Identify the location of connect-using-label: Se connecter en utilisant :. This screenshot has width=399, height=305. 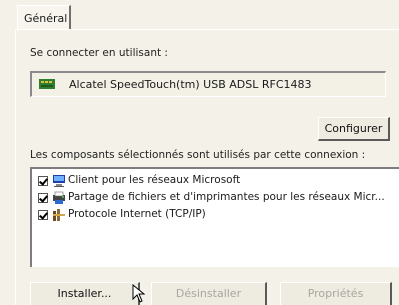
(99, 53).